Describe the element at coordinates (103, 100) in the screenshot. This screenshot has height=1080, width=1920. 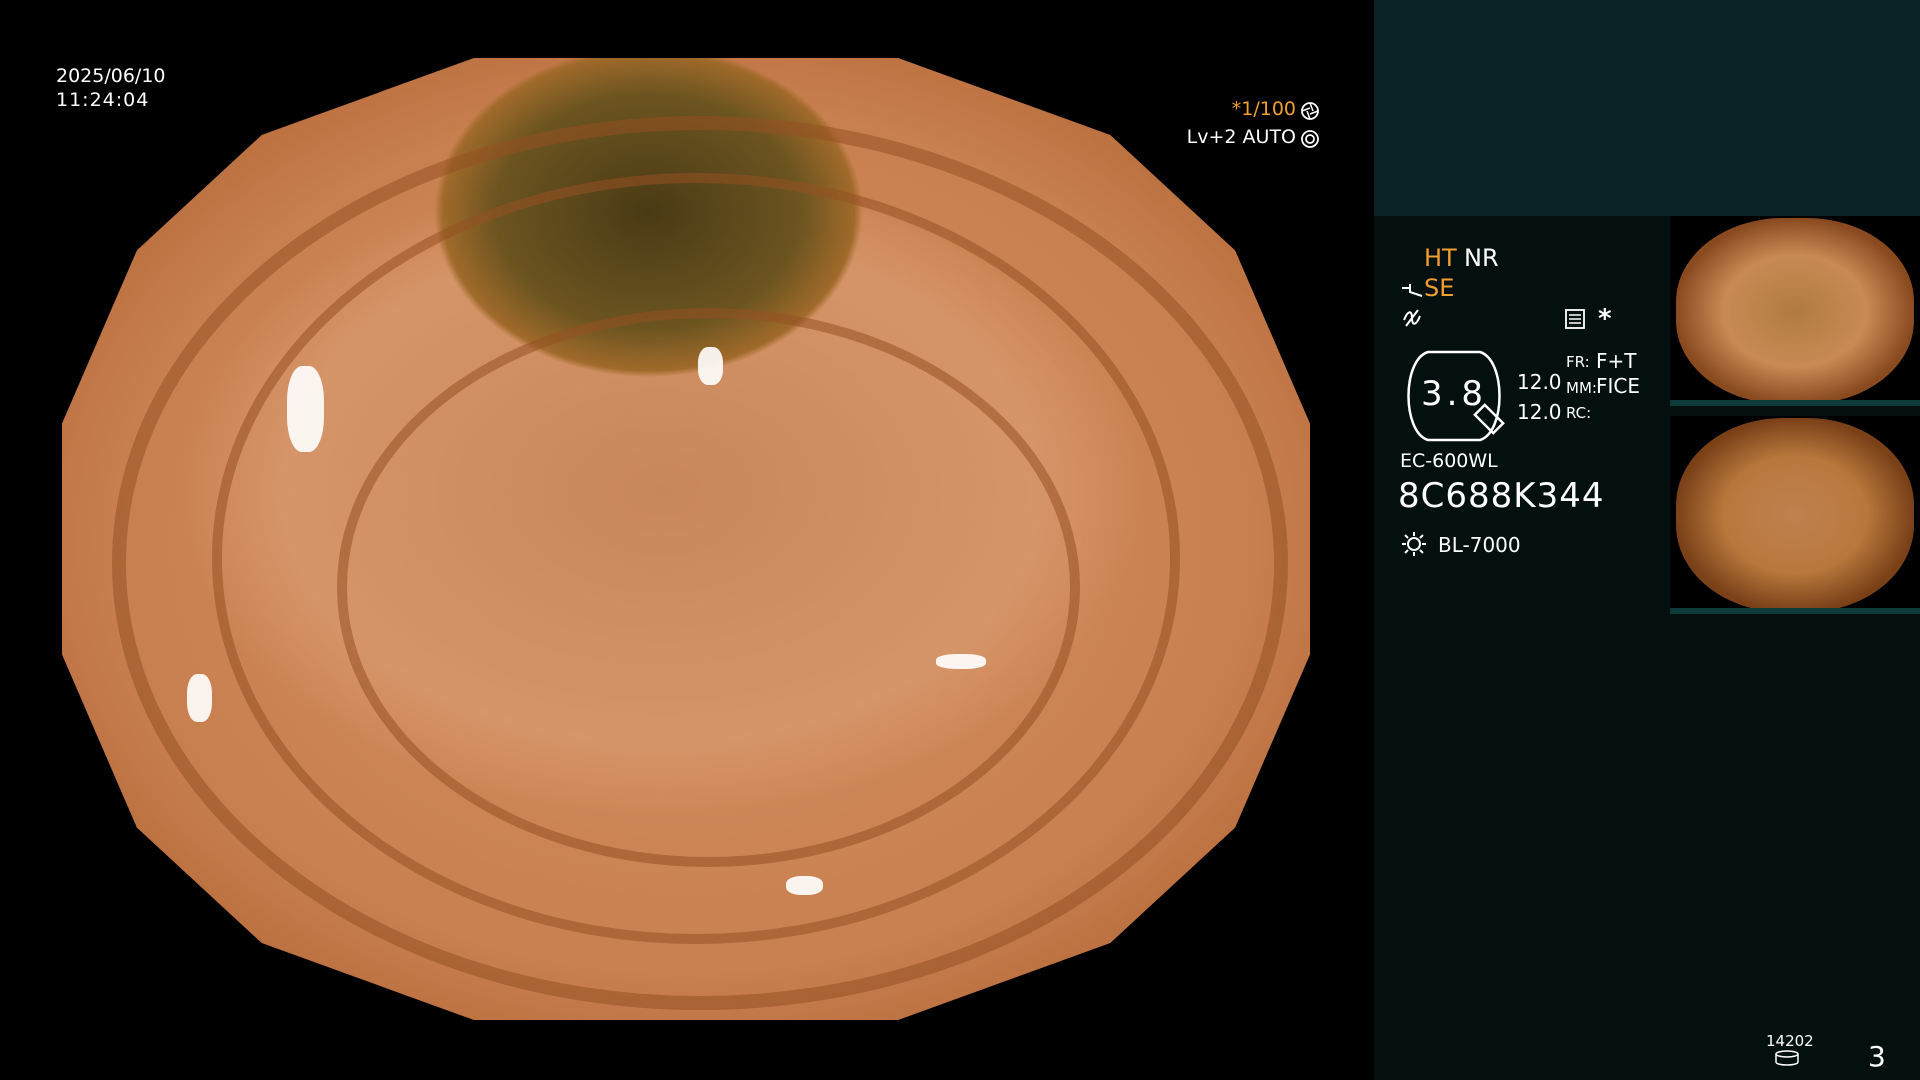
I see `time-label: 11:24:04` at that location.